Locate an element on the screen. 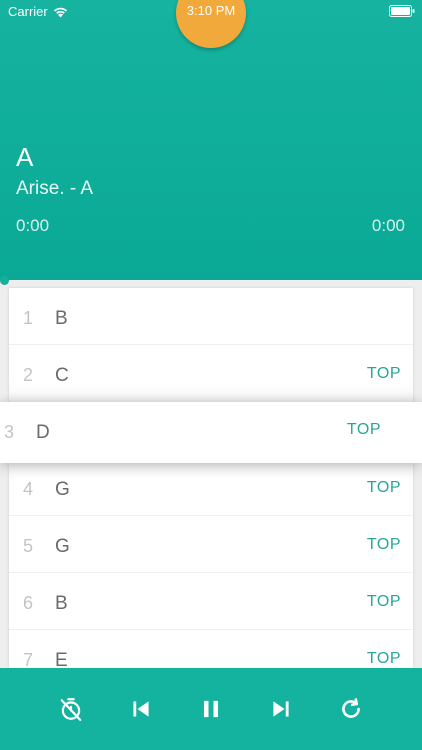 The image size is (422, 750). carrier-label: Carrier is located at coordinates (28, 11).